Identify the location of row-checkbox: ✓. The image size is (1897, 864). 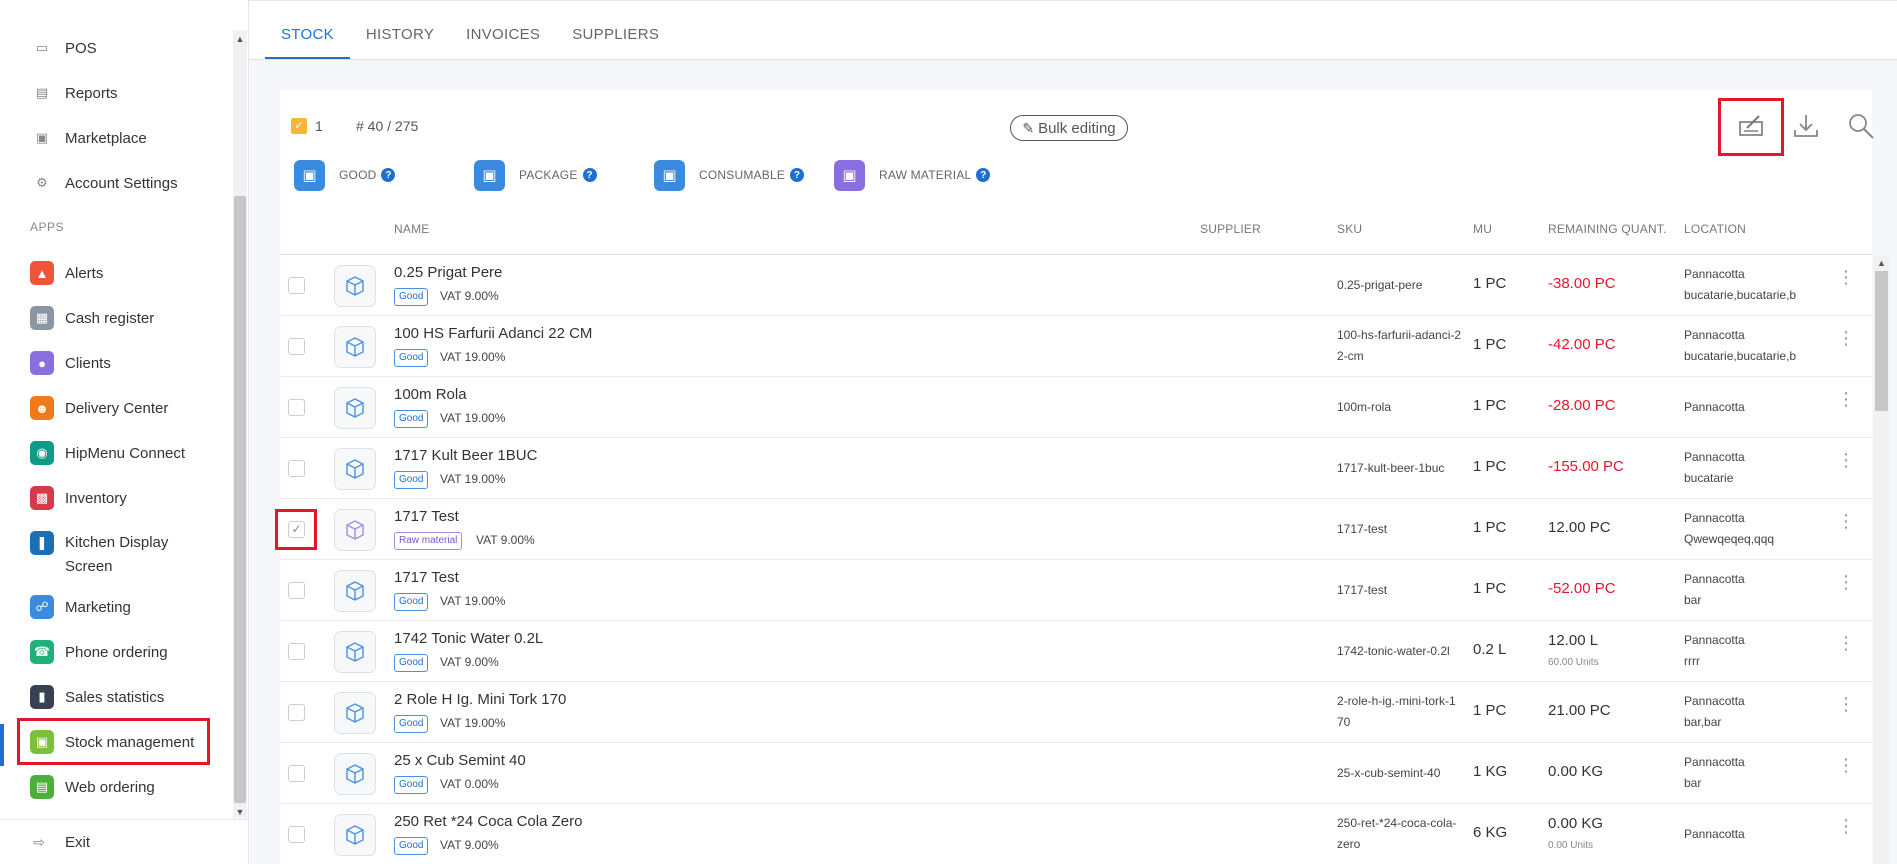
(296, 529).